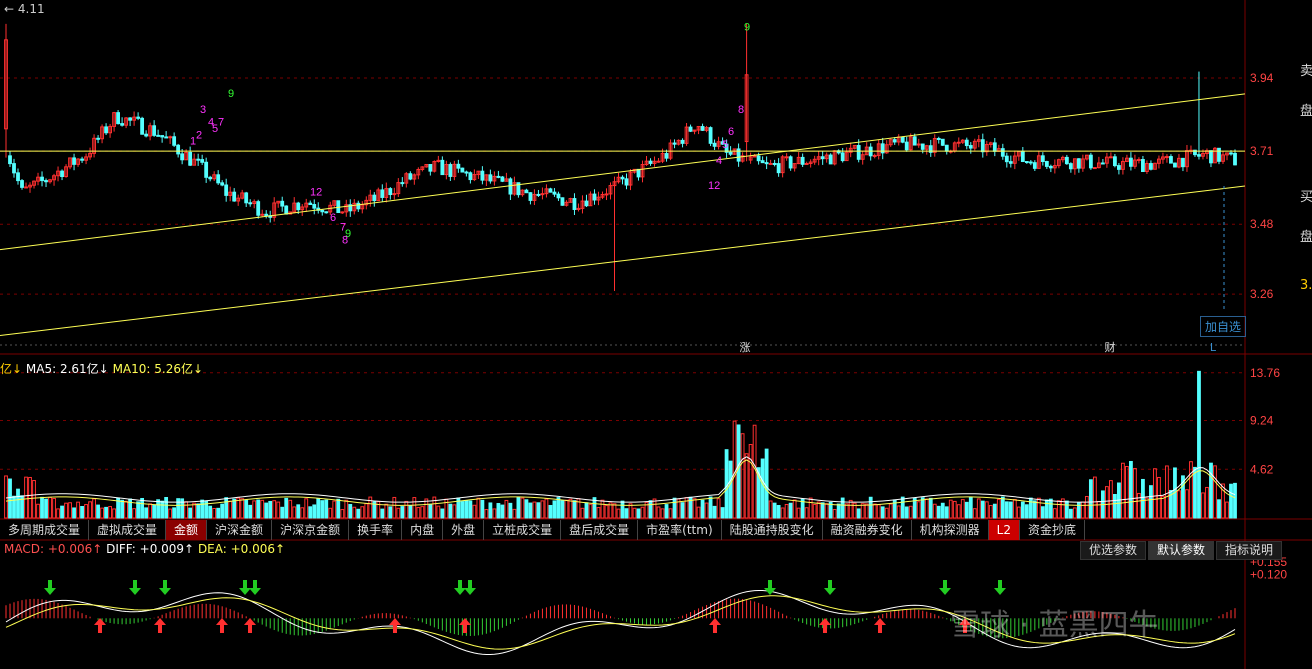  Describe the element at coordinates (1112, 550) in the screenshot. I see `param-button-0: 优选参数` at that location.